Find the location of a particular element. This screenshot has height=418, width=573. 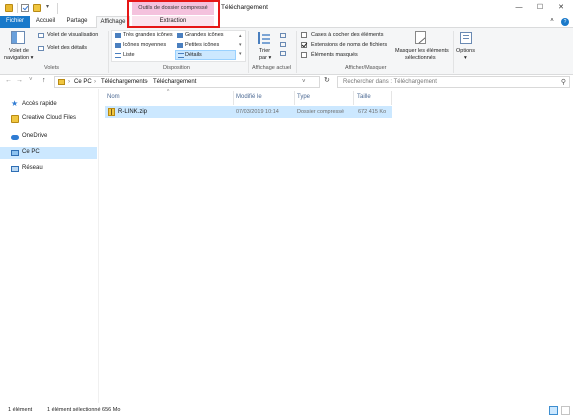

group-by-icon is located at coordinates (283, 35).